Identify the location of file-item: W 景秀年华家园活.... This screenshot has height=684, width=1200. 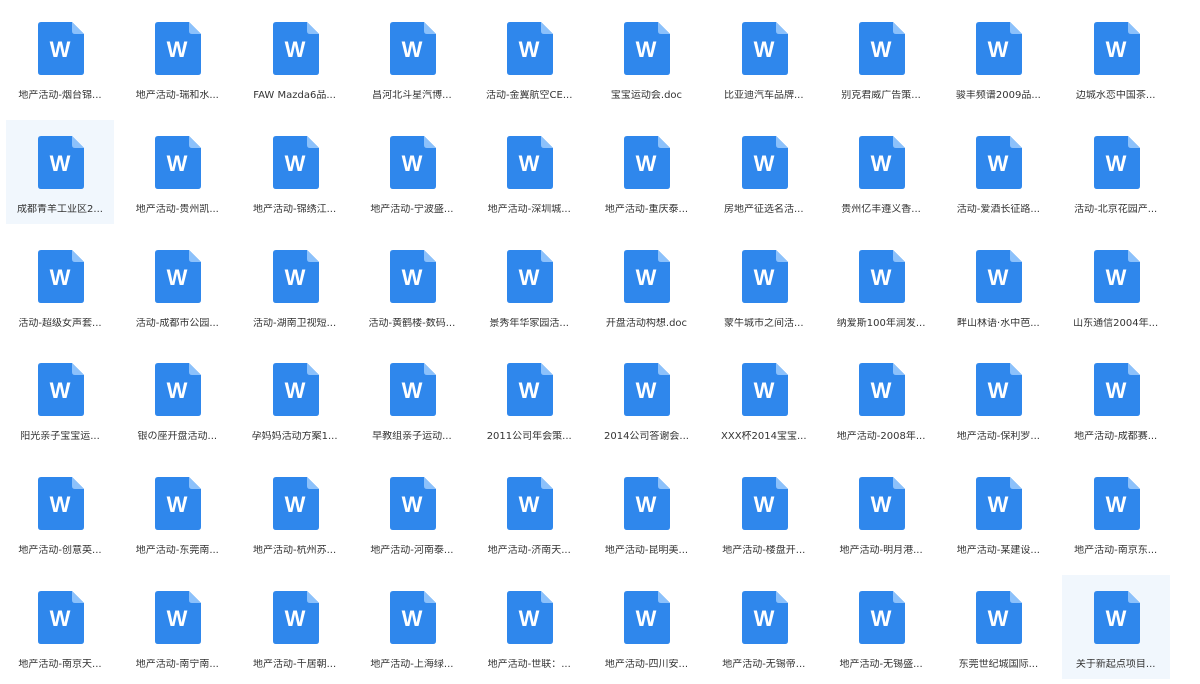
(529, 286).